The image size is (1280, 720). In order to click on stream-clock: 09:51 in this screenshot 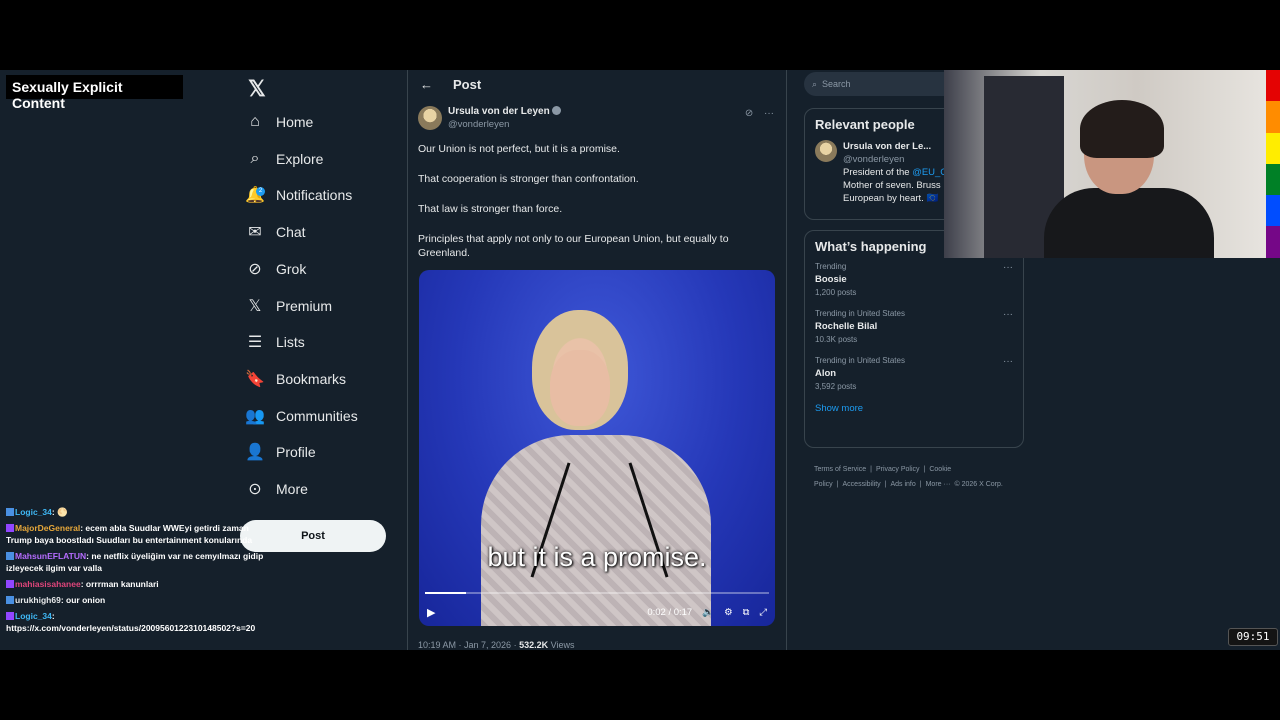, I will do `click(1253, 637)`.